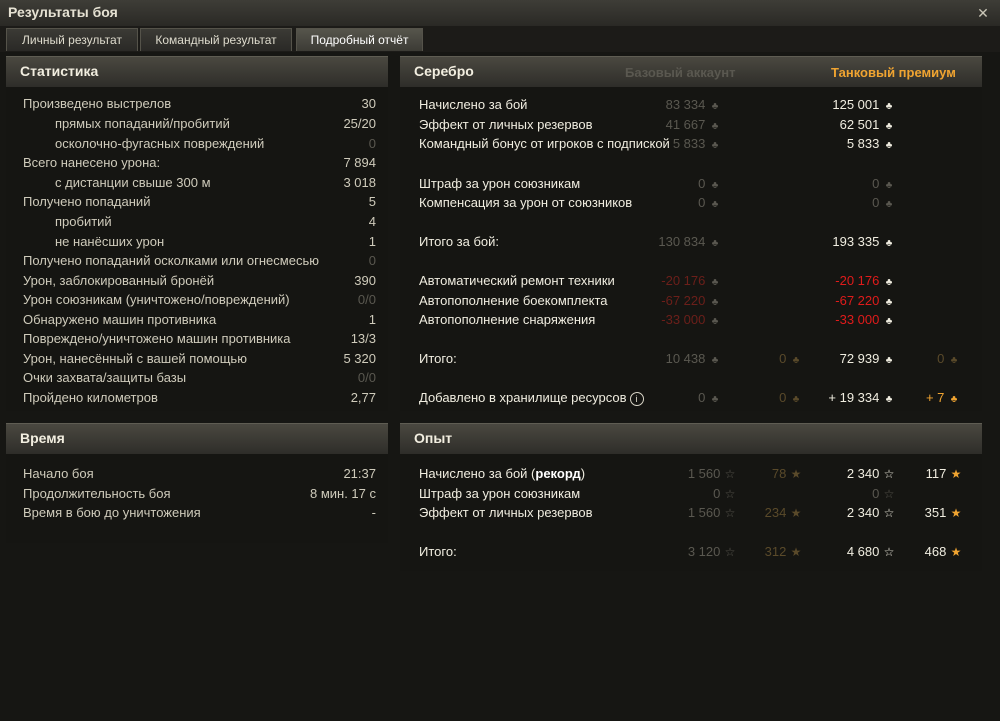 The image size is (1000, 721). I want to click on silver-header: Серебро Базовый аккаунт Танковый премиум, so click(691, 71).